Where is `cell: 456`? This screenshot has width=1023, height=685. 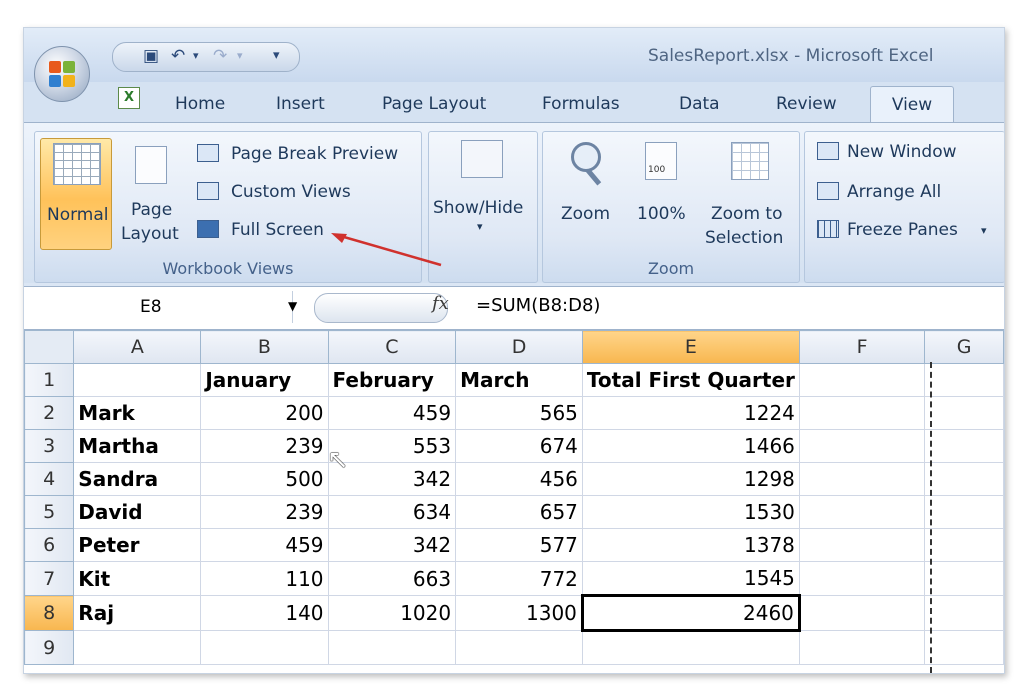 cell: 456 is located at coordinates (519, 479).